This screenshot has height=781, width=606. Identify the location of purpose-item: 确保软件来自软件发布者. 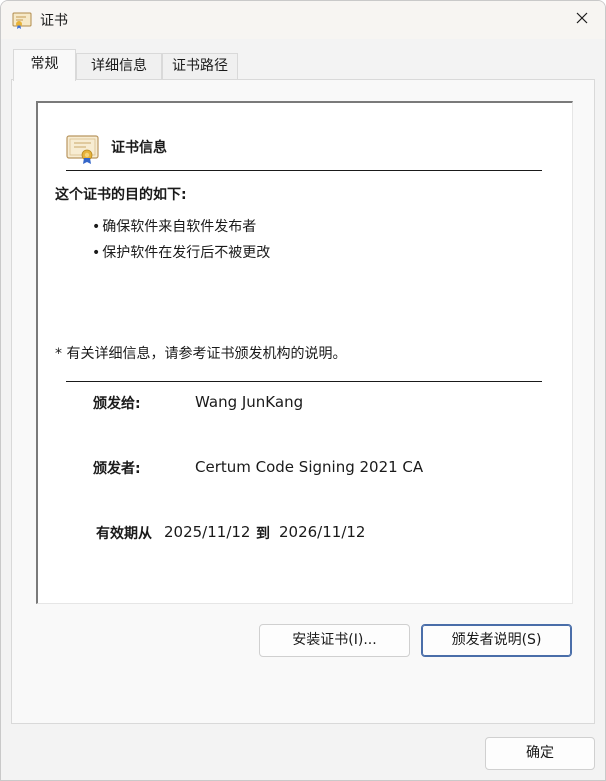
(174, 226).